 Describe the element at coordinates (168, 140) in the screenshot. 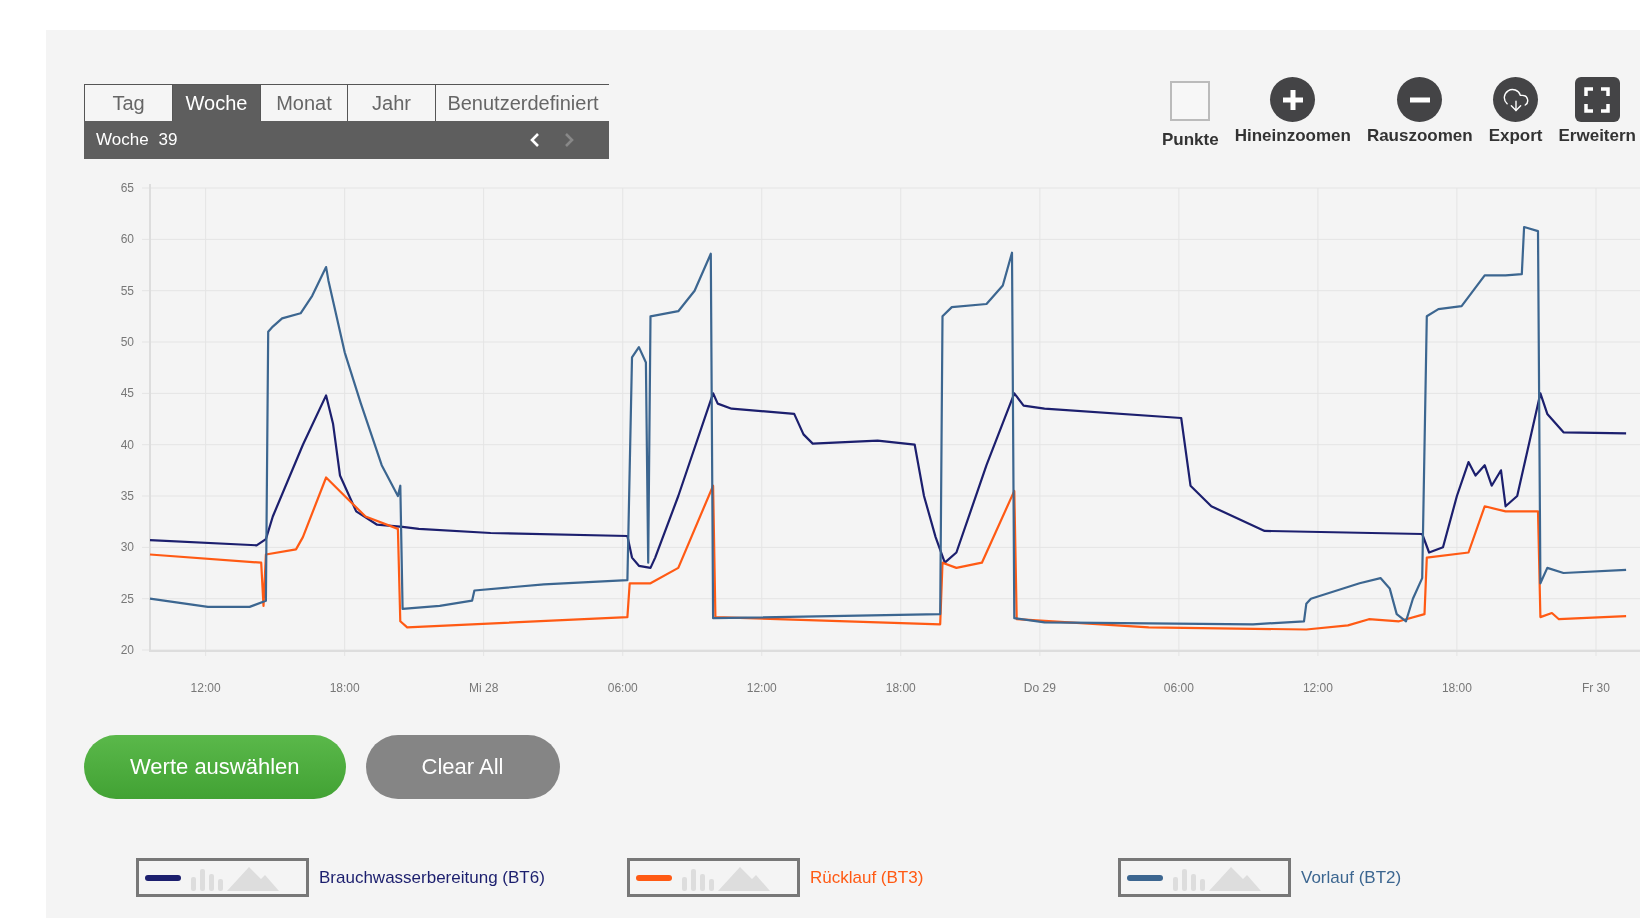

I see `week-number: 39` at that location.